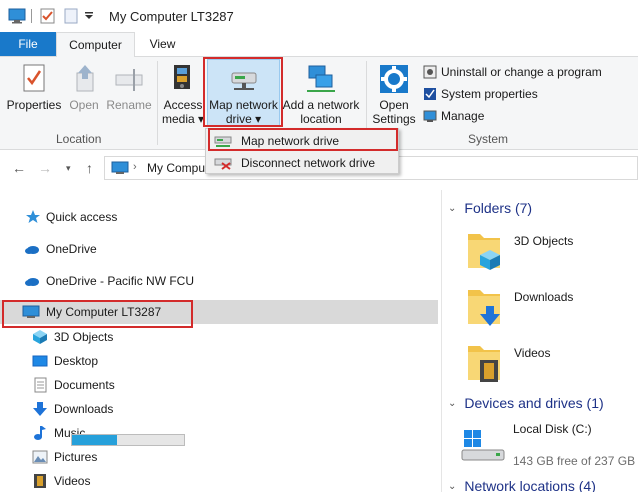 The image size is (638, 492). What do you see at coordinates (394, 94) in the screenshot?
I see `open-settings-button: Open Settings` at bounding box center [394, 94].